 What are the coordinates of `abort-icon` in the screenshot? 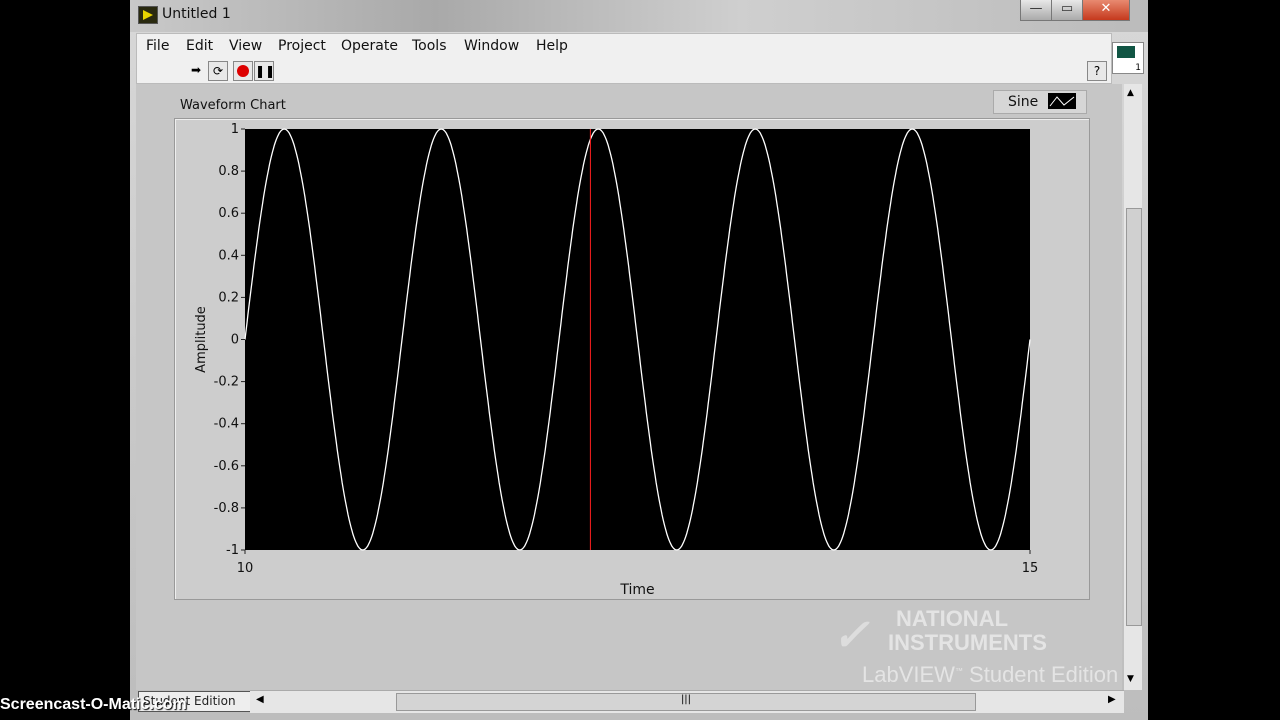 It's located at (243, 71).